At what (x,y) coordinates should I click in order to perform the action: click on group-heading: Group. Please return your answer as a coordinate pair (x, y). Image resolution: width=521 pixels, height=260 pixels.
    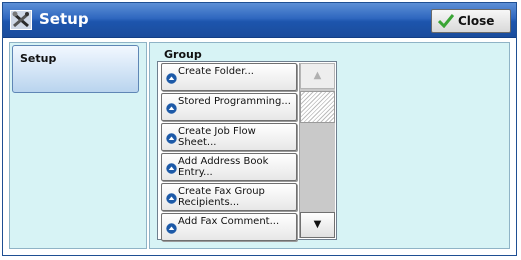
    Looking at the image, I should click on (183, 54).